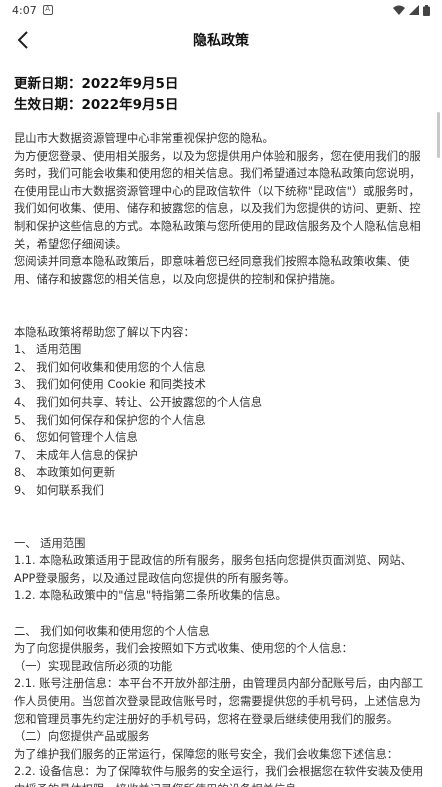  Describe the element at coordinates (76, 455) in the screenshot. I see `toc-item: 7、 未成年人信息的保护` at that location.